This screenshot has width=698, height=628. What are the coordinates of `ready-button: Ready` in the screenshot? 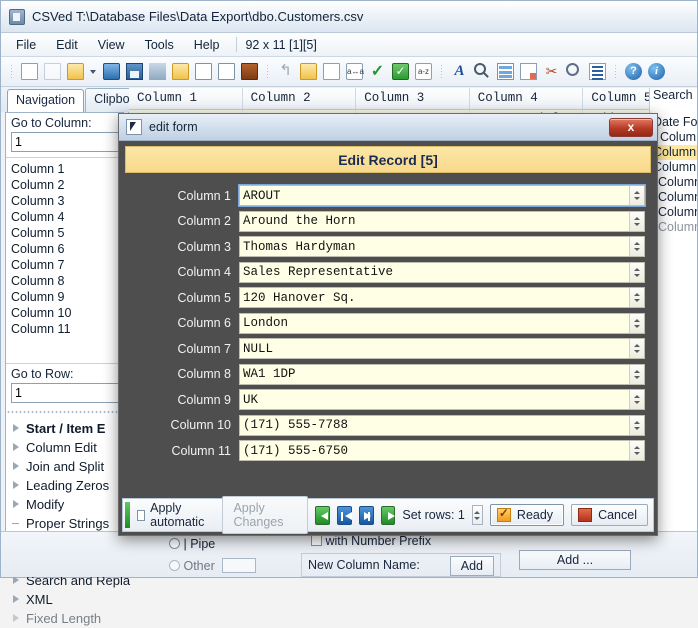 It's located at (527, 515).